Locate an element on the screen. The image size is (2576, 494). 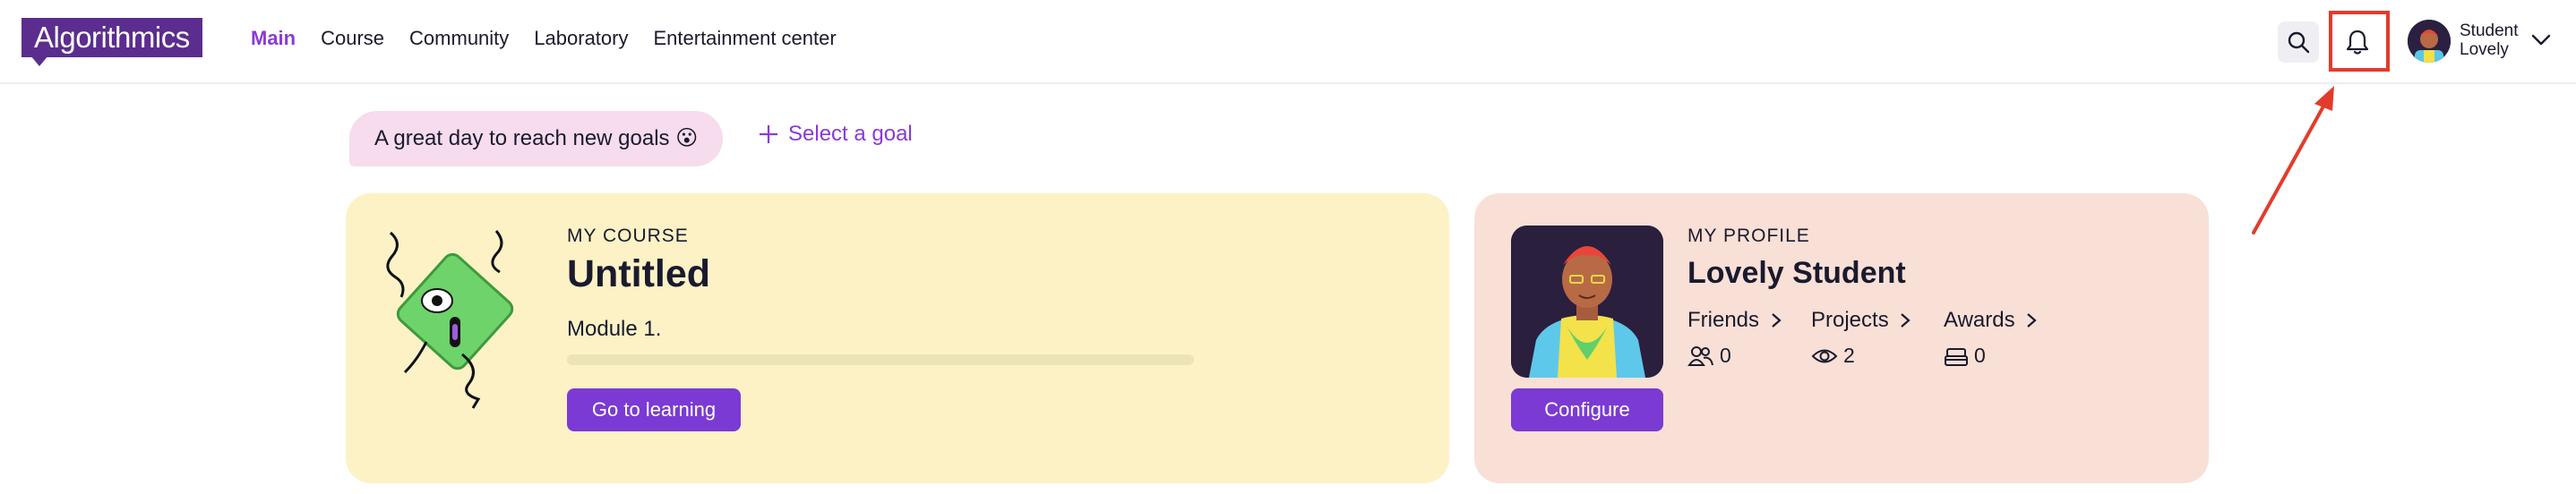
logo: Algorithmics is located at coordinates (111, 38).